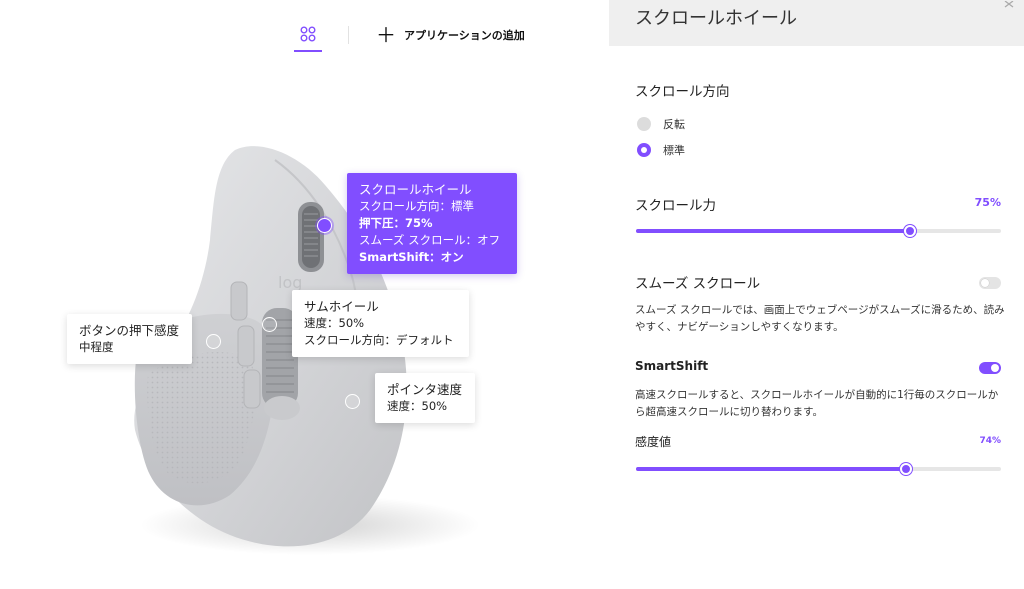 Image resolution: width=1024 pixels, height=589 pixels. Describe the element at coordinates (425, 398) in the screenshot. I see `pointer-speed-callout: ポインタ速度 速度：50%` at that location.